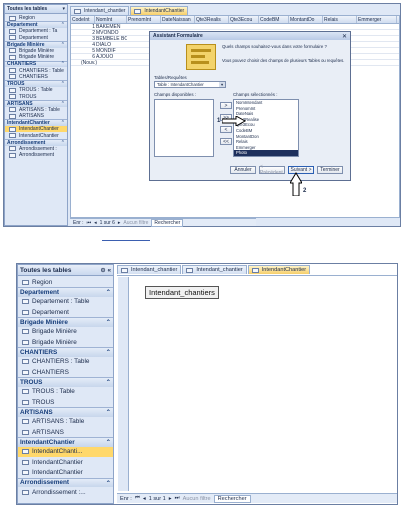 The image size is (404, 512). Describe the element at coordinates (178, 19) in the screenshot. I see `column-header: DateNaissan` at that location.